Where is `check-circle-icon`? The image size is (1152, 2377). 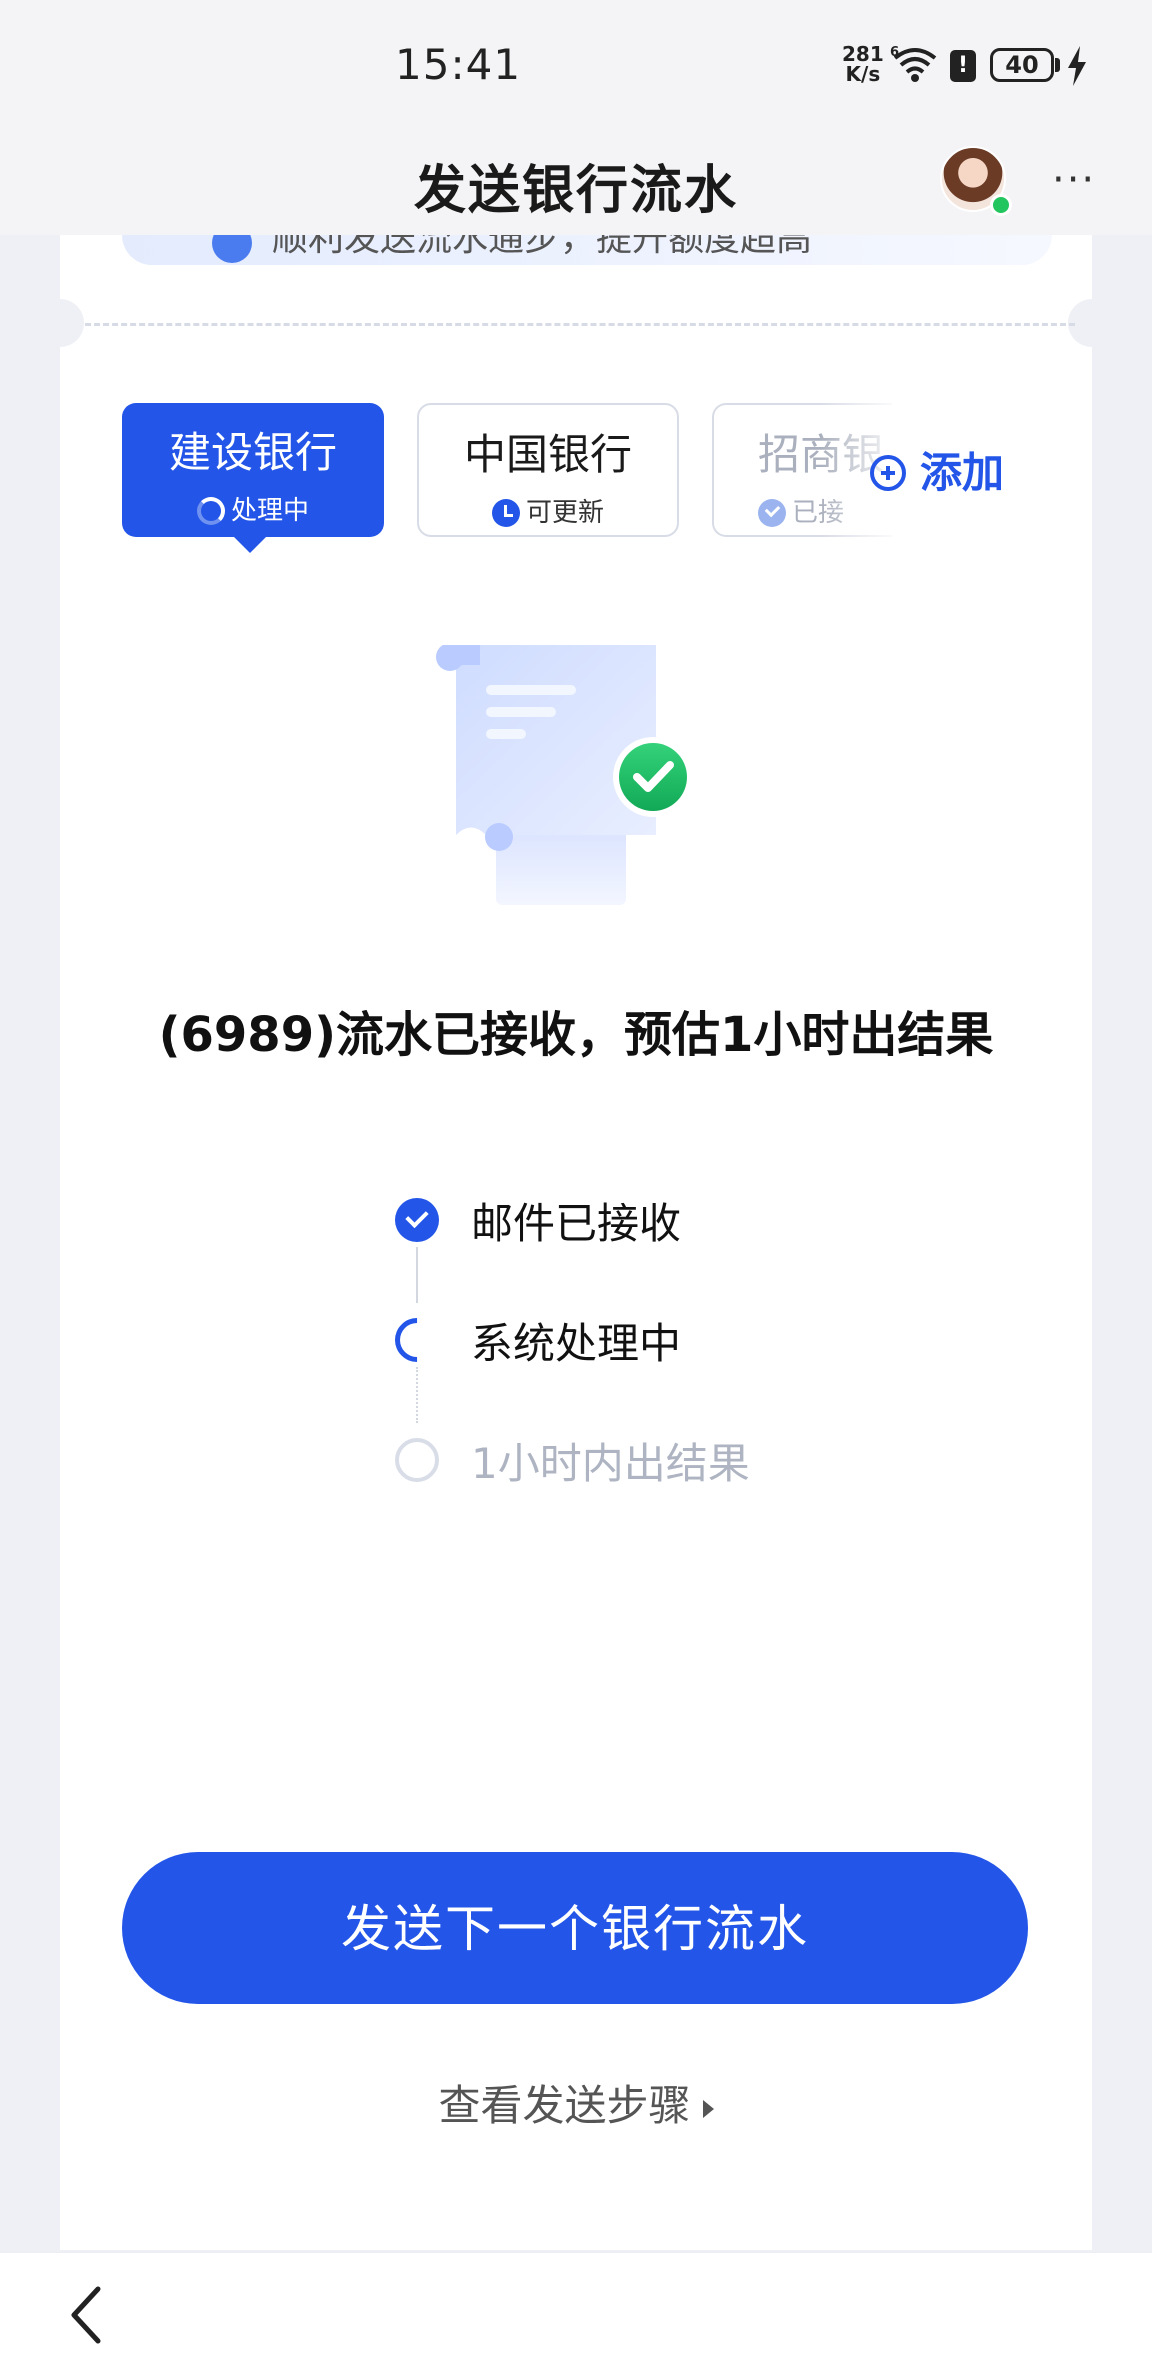
check-circle-icon is located at coordinates (772, 513).